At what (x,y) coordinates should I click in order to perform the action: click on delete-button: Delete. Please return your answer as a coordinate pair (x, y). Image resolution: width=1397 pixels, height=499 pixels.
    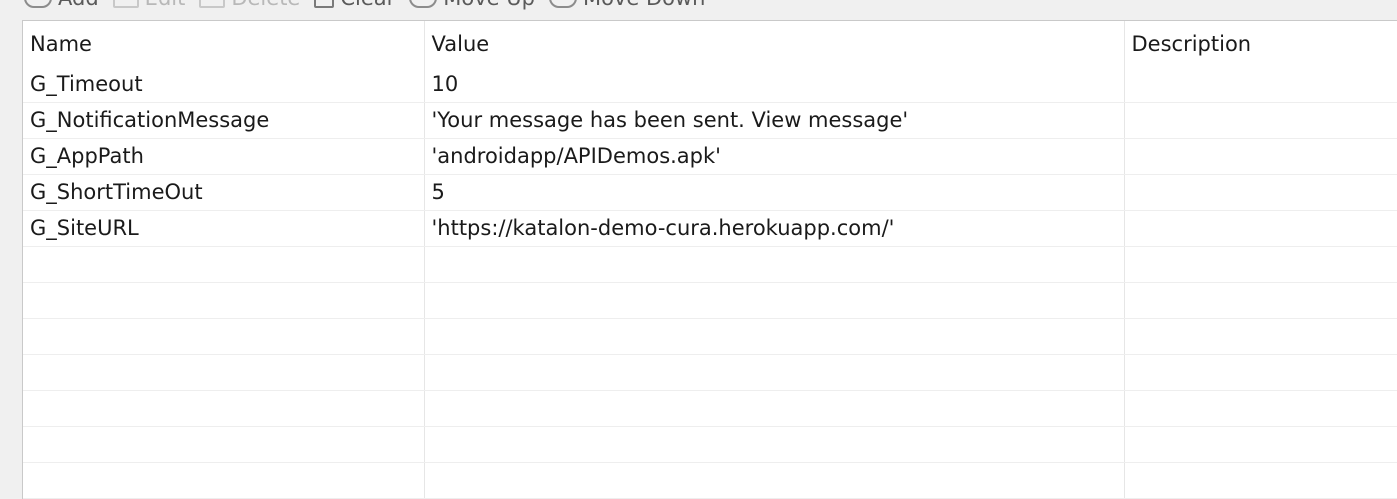
    Looking at the image, I should click on (249, 5).